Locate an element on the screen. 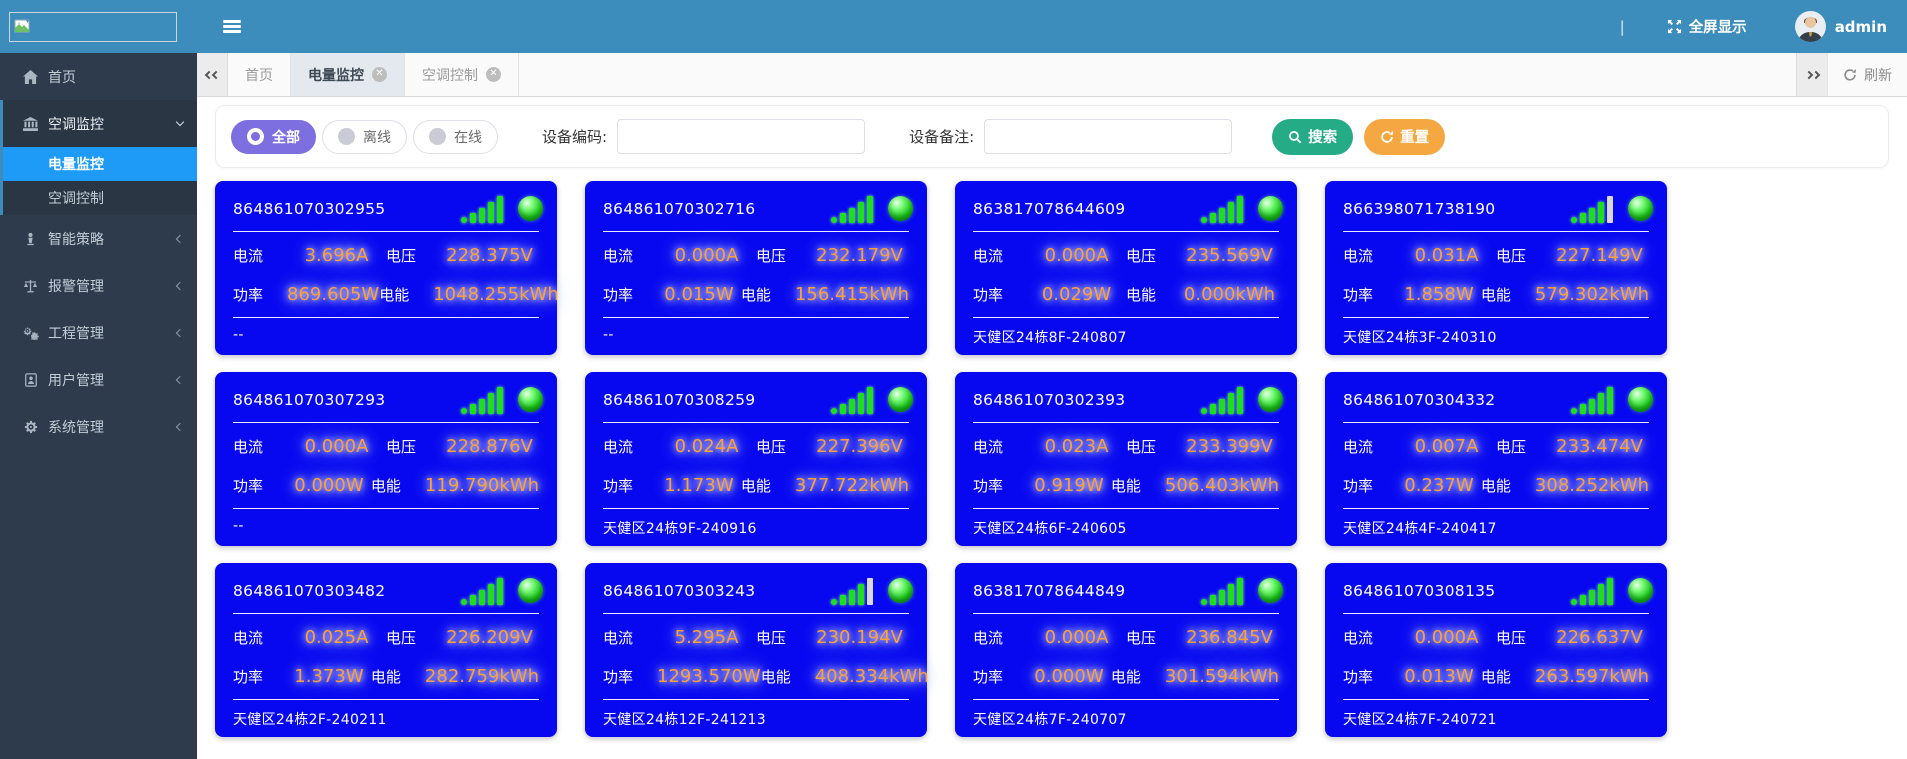 The image size is (1907, 759). home-icon is located at coordinates (30, 77).